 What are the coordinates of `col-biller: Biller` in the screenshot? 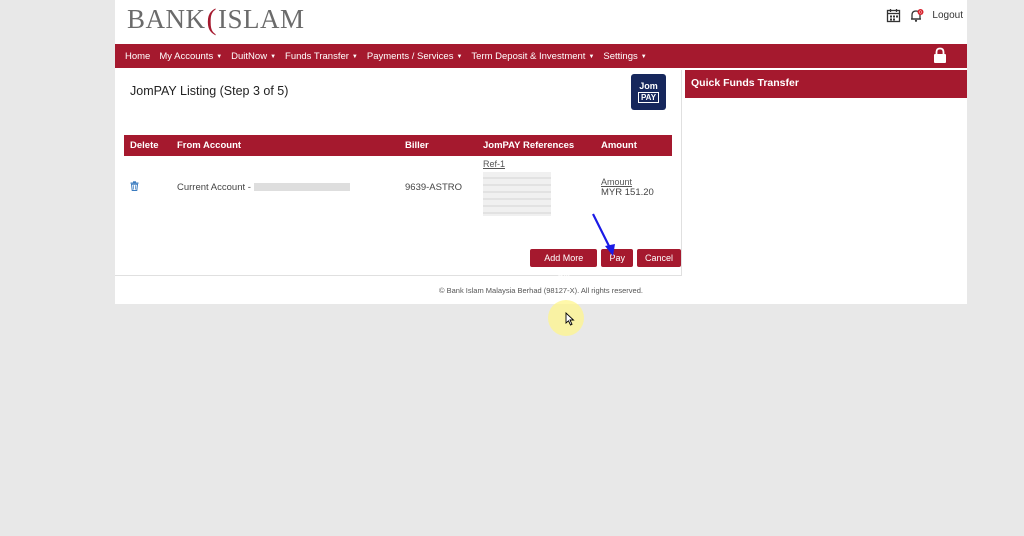 It's located at (438, 145).